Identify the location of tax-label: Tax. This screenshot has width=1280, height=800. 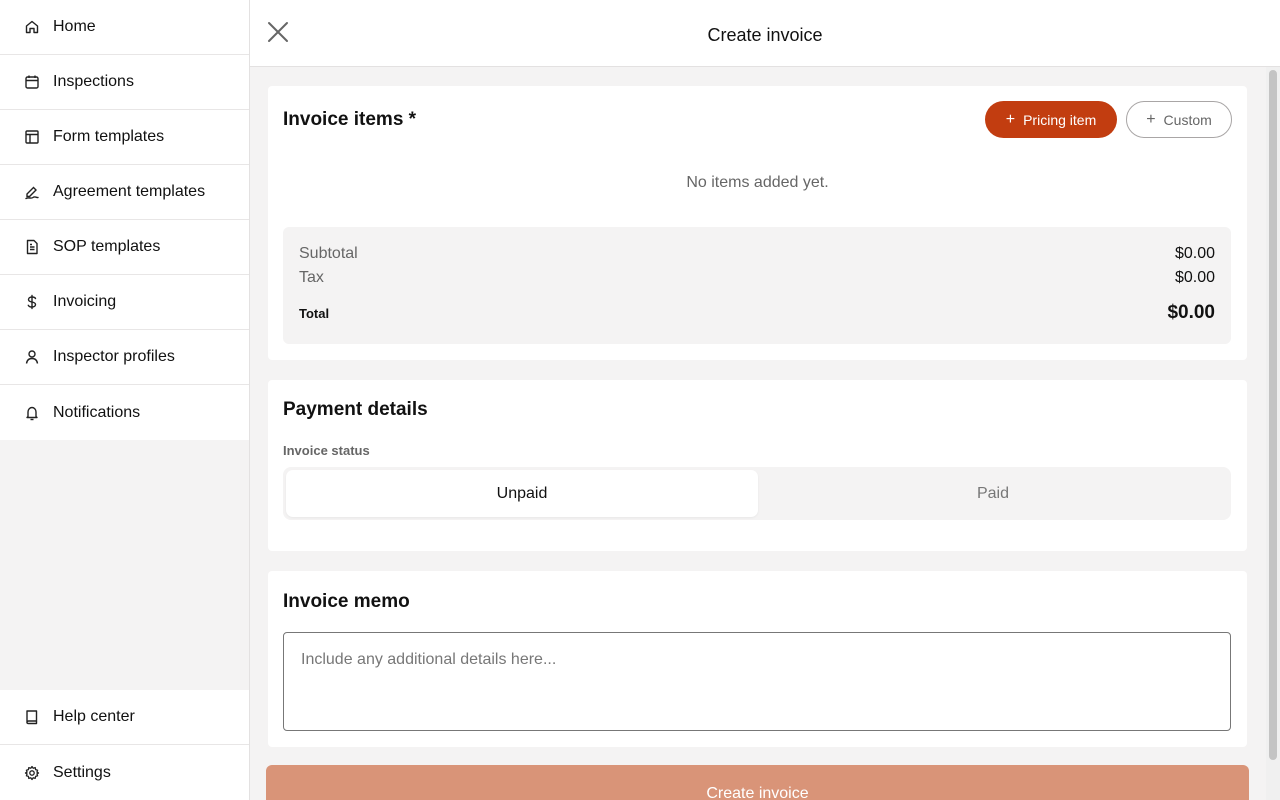
(311, 277).